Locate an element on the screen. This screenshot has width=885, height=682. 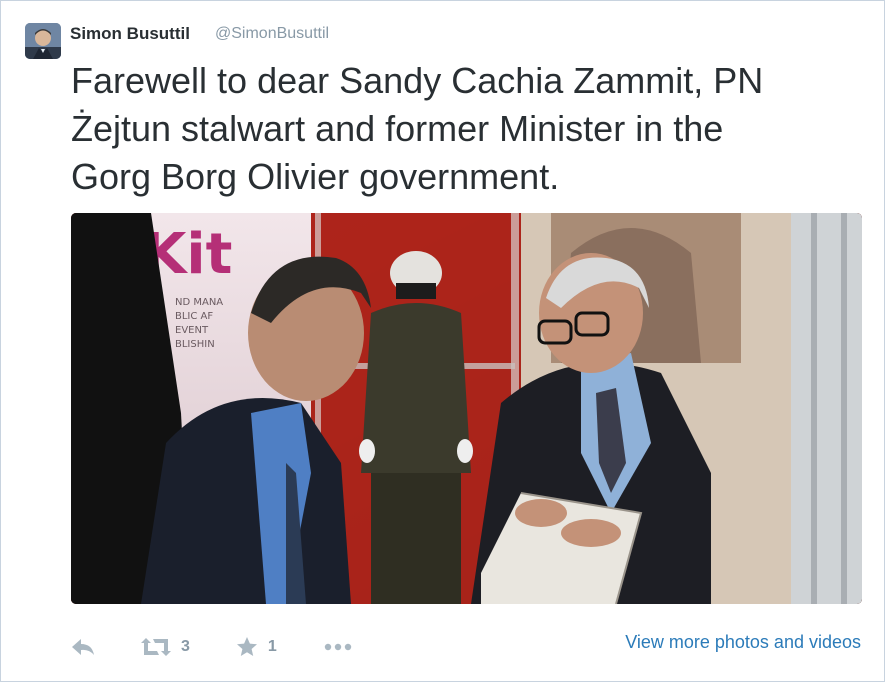
avatar-image is located at coordinates (43, 41).